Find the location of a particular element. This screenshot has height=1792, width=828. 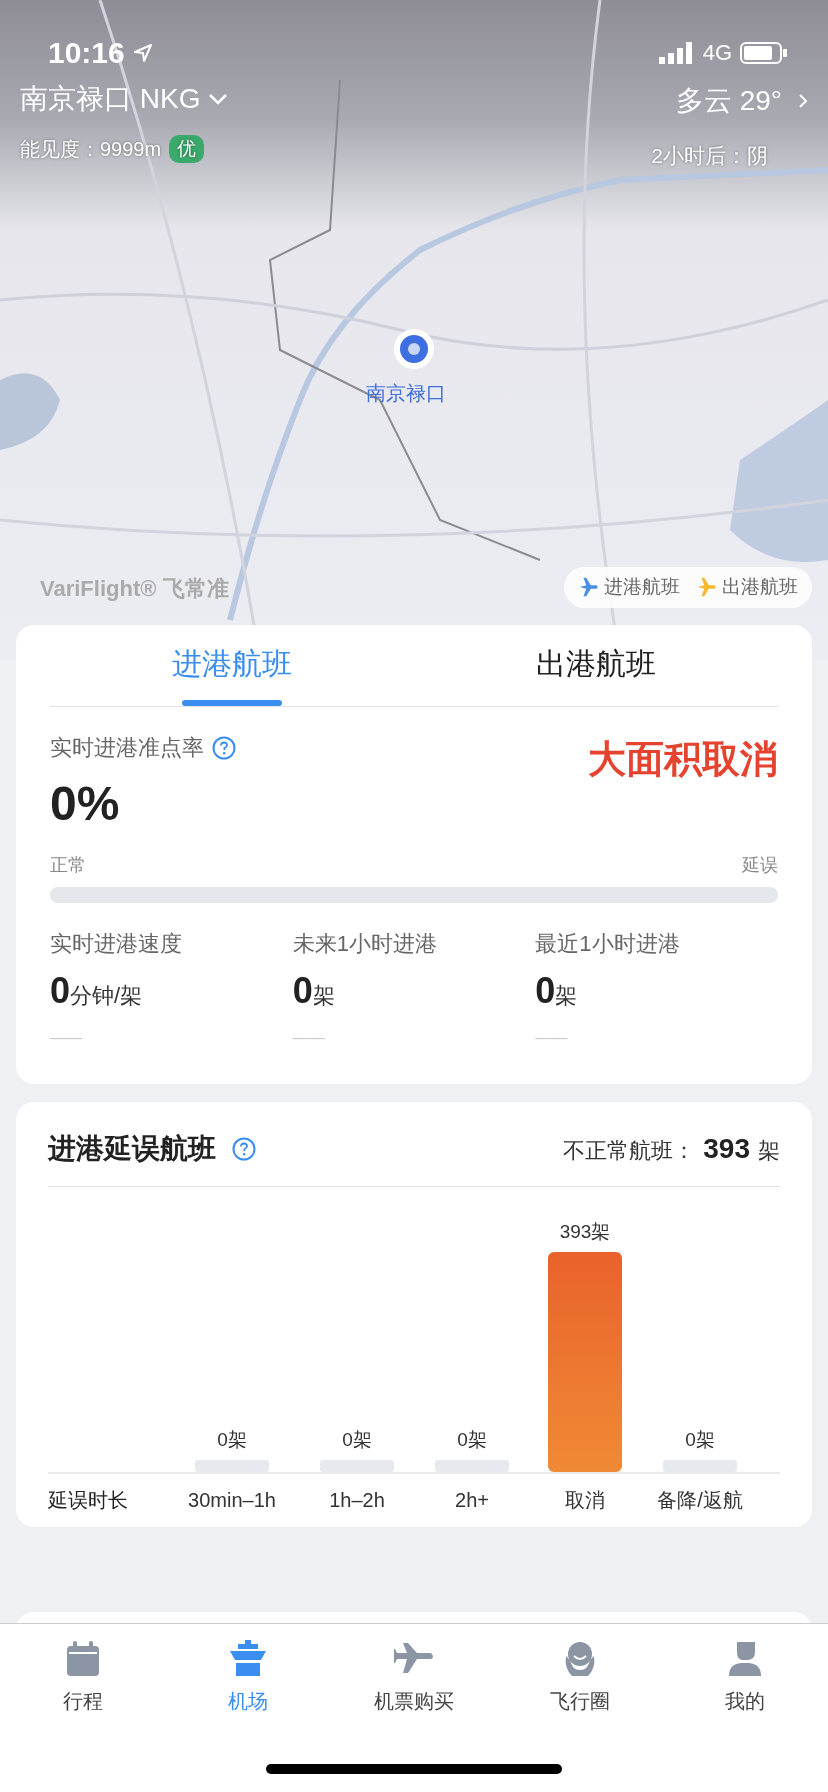

weather-text: 多云 29° is located at coordinates (728, 101).